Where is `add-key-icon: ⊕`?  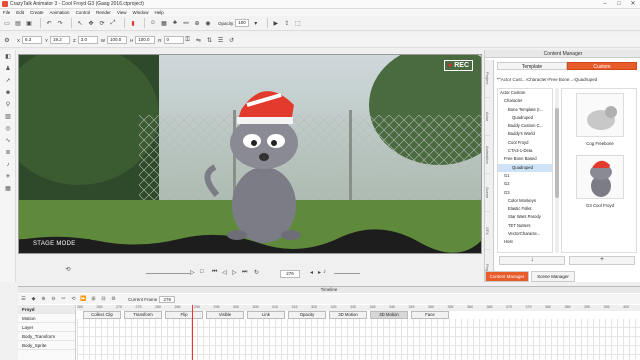 add-key-icon: ⊕ is located at coordinates (43, 299).